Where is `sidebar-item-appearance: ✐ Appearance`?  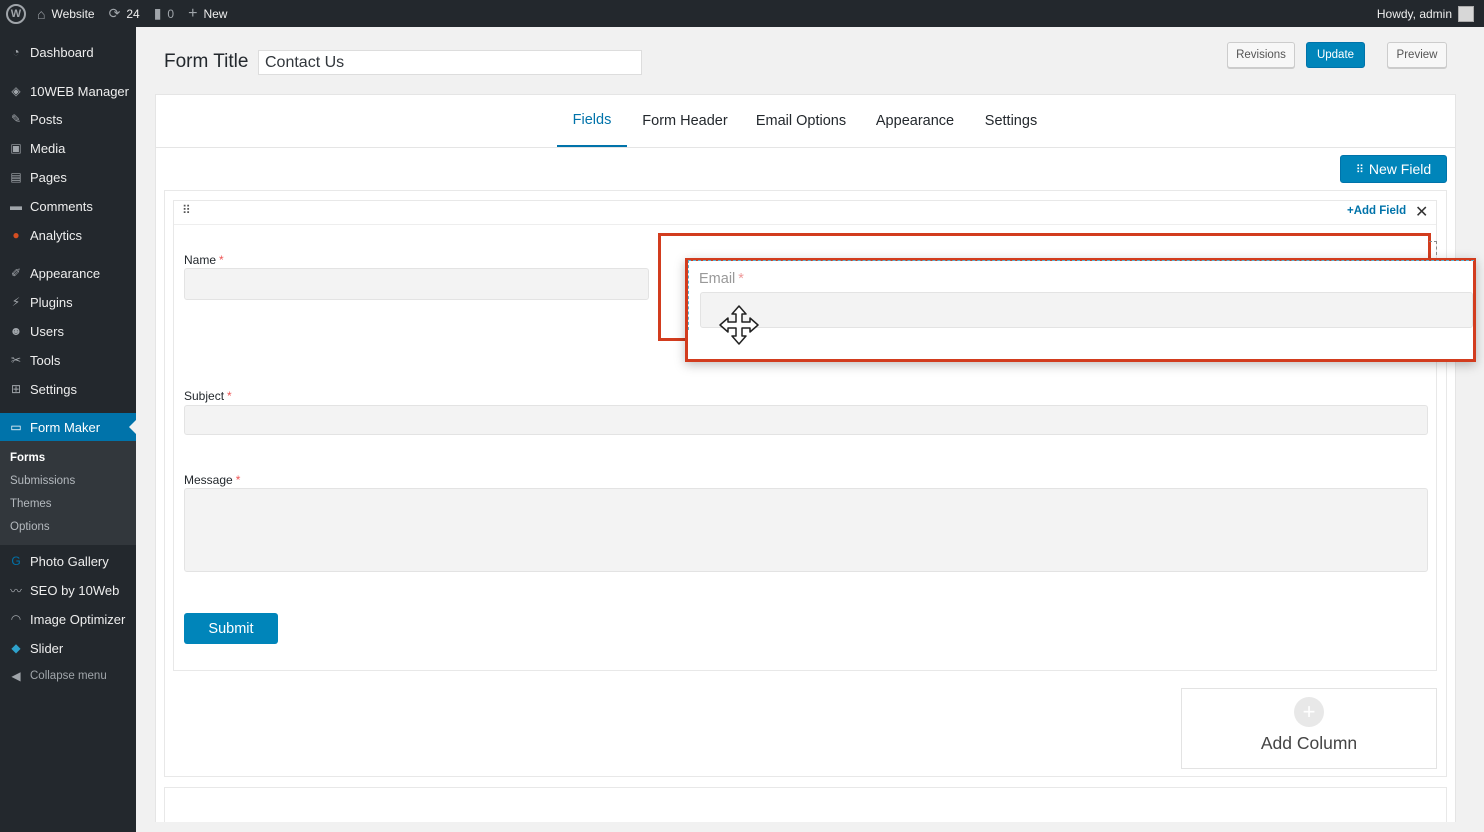 sidebar-item-appearance: ✐ Appearance is located at coordinates (68, 273).